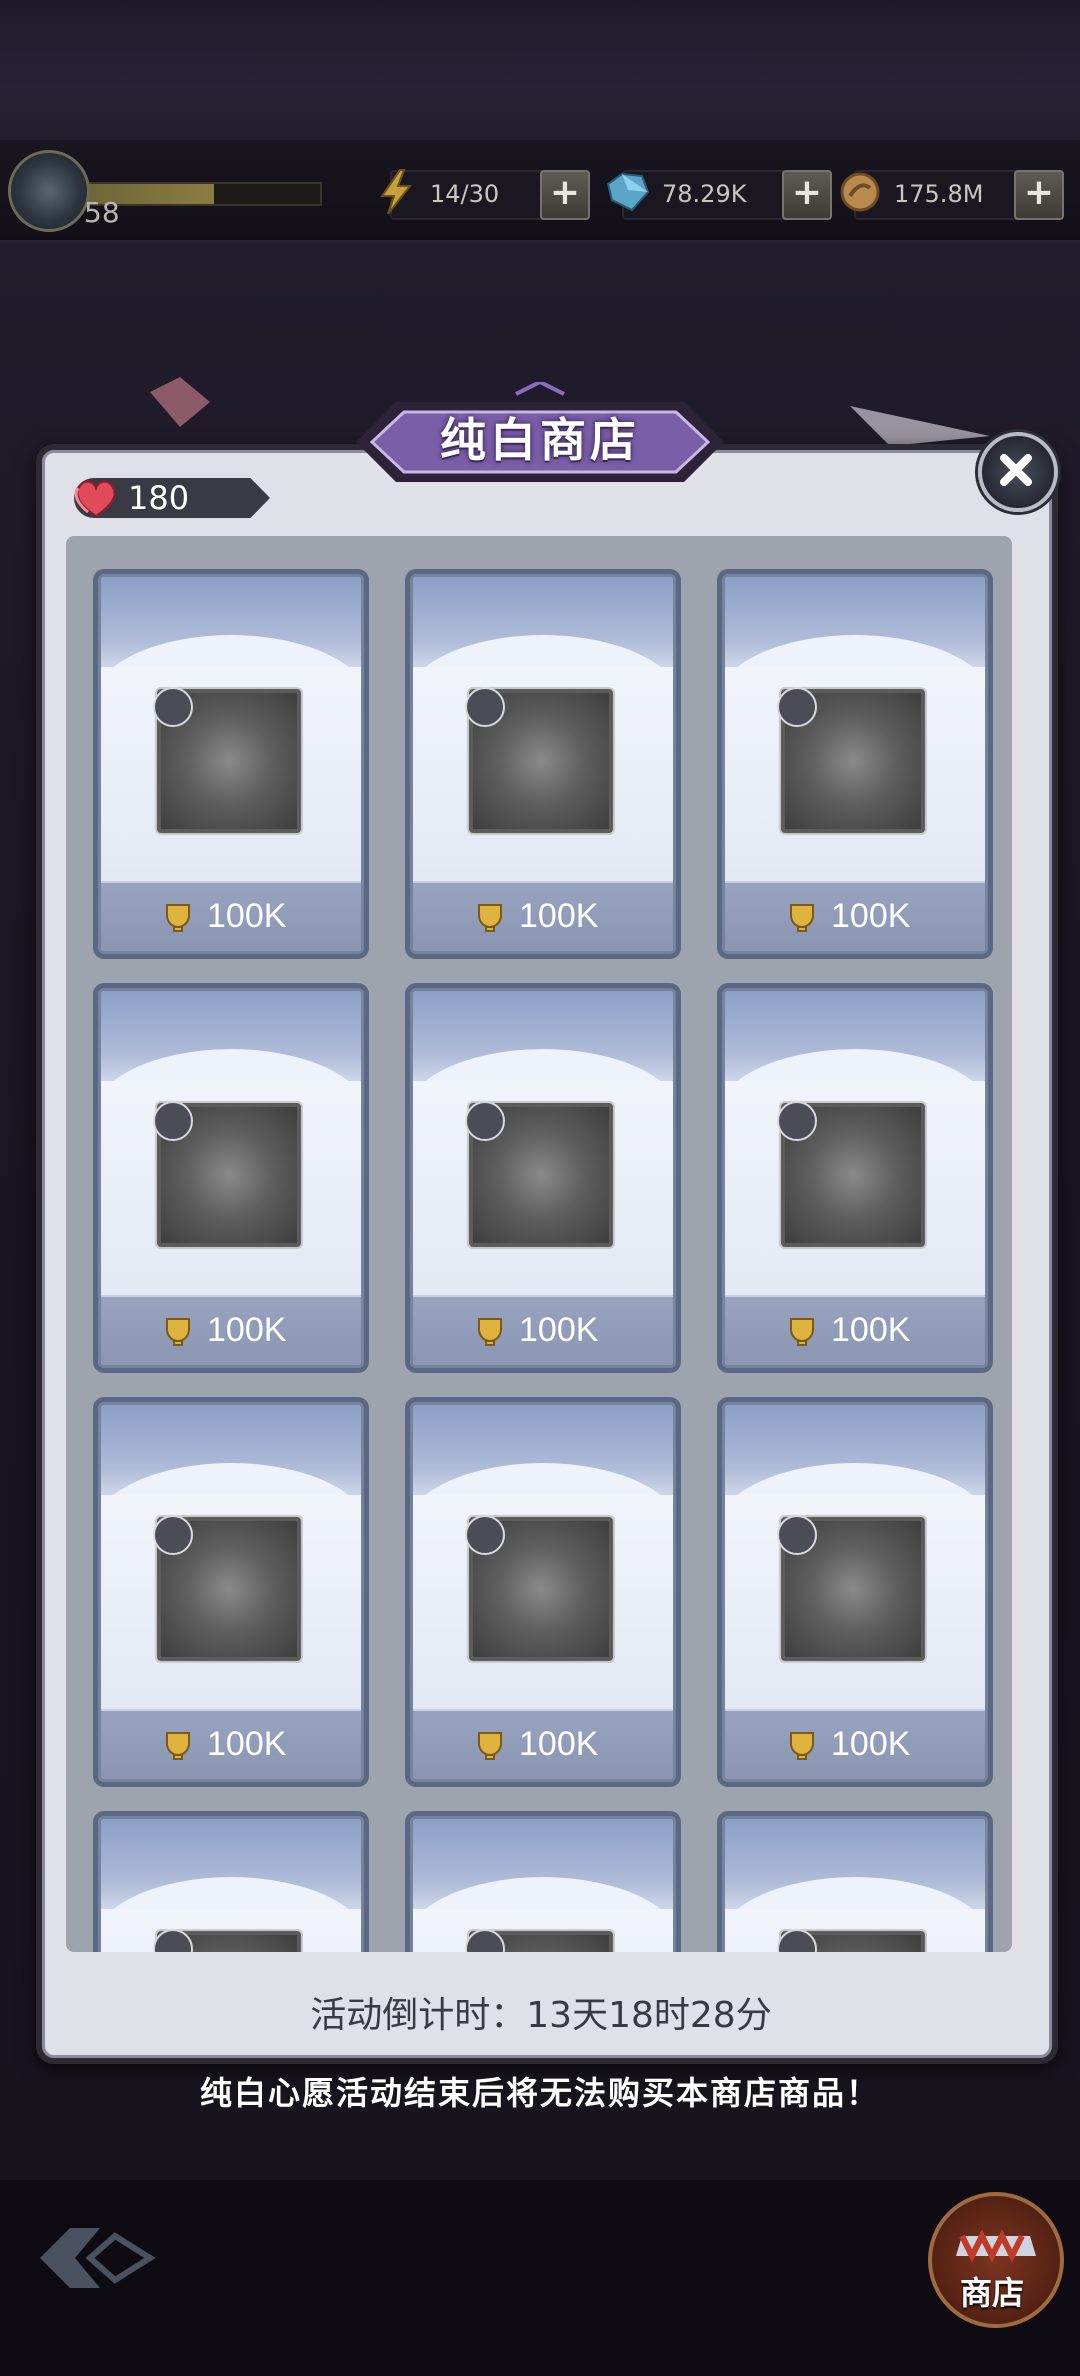 The height and width of the screenshot is (2376, 1080). What do you see at coordinates (49, 191) in the screenshot?
I see `level-emblem-icon` at bounding box center [49, 191].